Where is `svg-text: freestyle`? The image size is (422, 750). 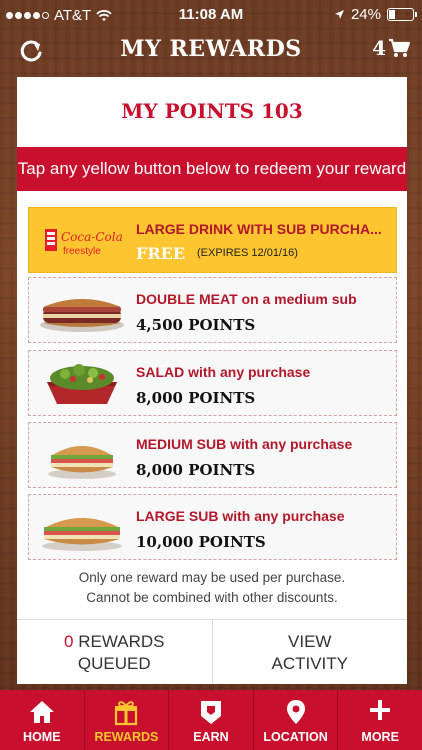 svg-text: freestyle is located at coordinates (82, 251).